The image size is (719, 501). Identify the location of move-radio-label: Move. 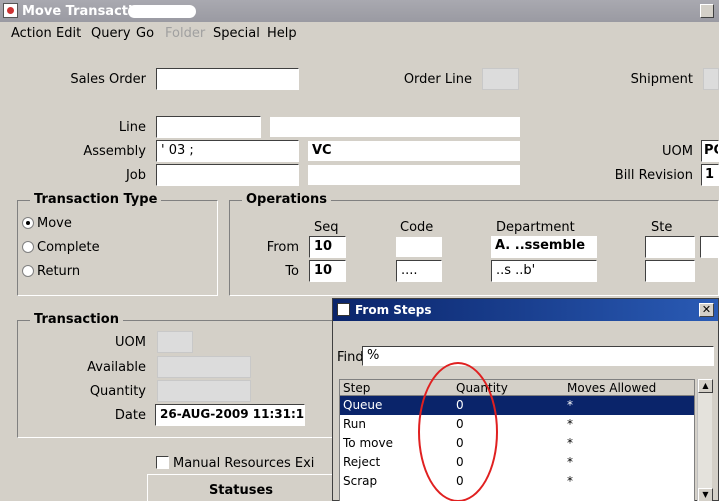
(54, 223).